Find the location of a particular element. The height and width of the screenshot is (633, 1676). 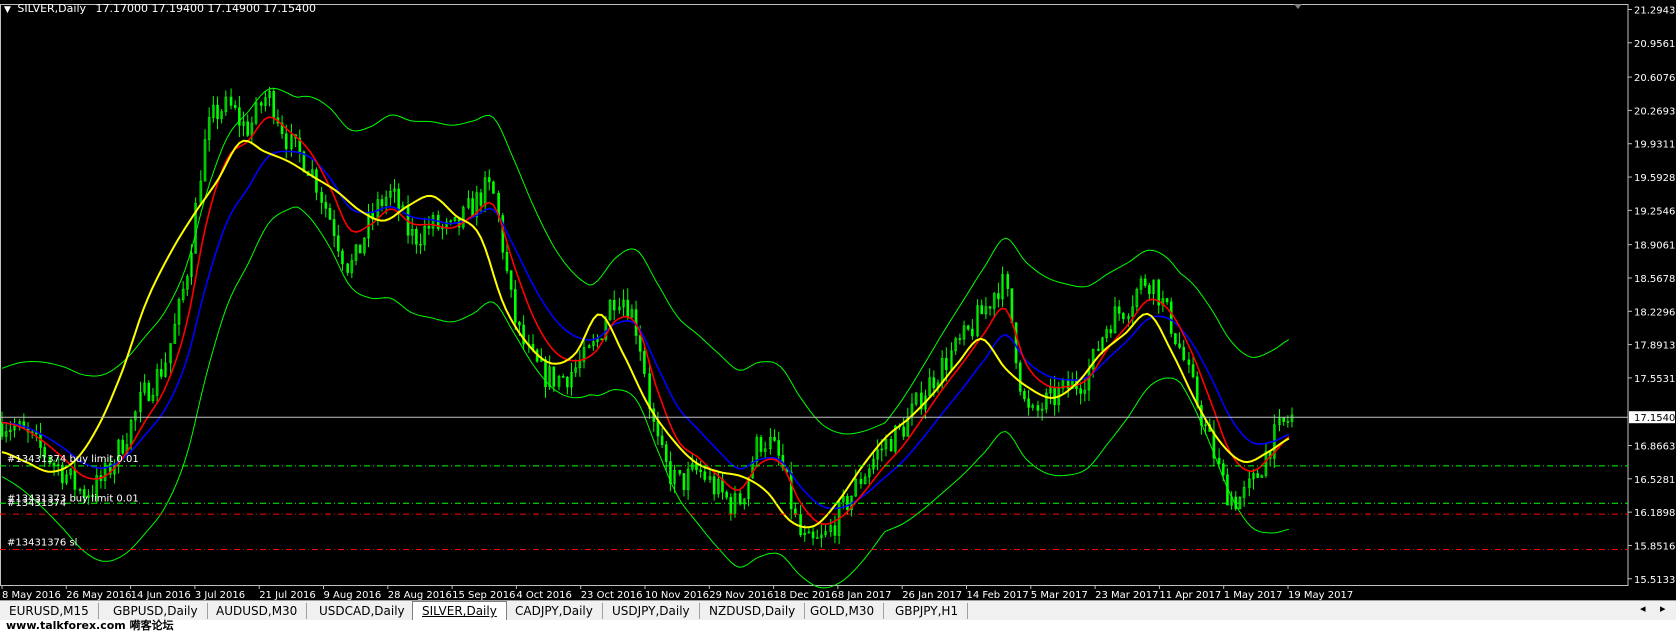

tab-usdcad-daily: USDCAD,Daily is located at coordinates (362, 611).